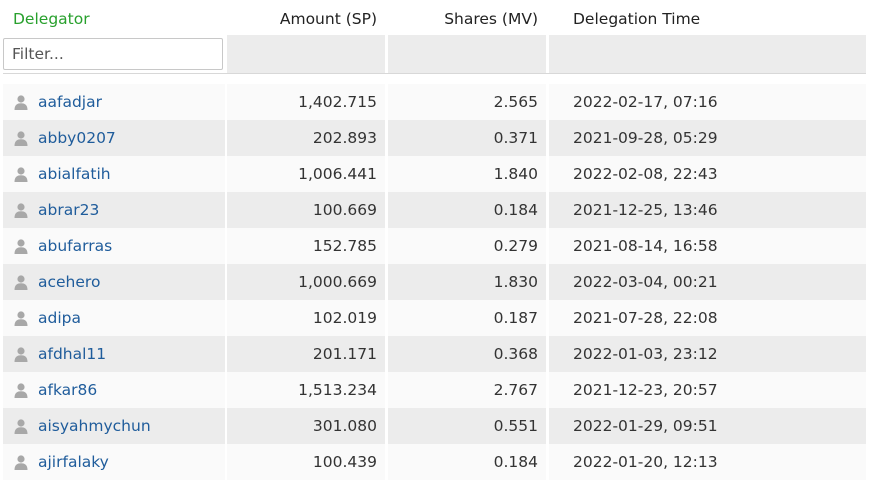 The image size is (871, 483). What do you see at coordinates (515, 354) in the screenshot?
I see `shares-value: 0.368` at bounding box center [515, 354].